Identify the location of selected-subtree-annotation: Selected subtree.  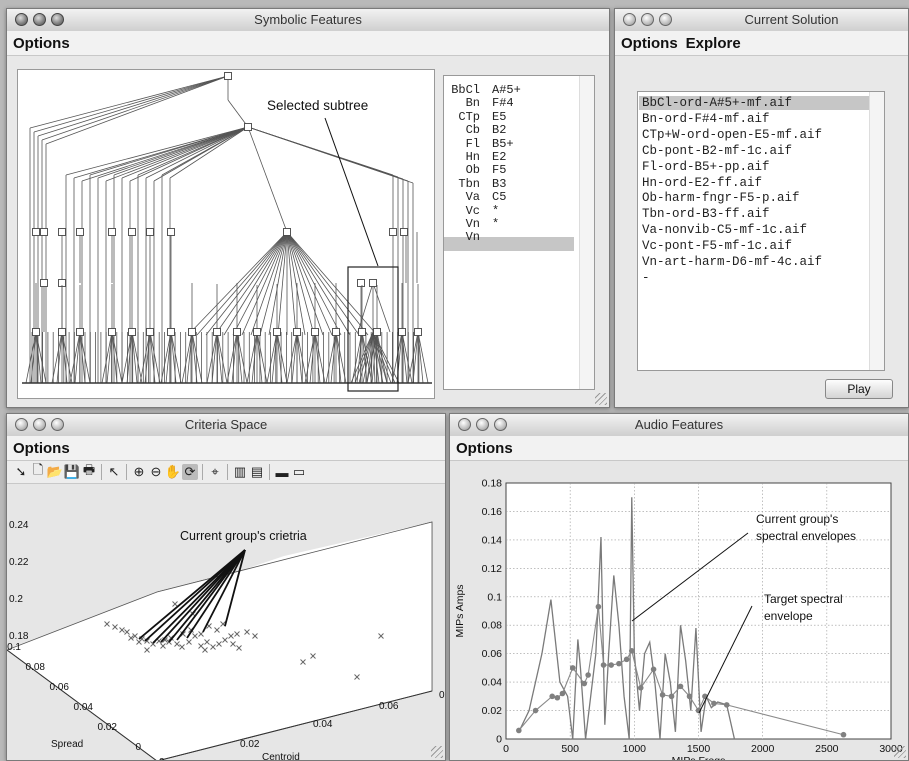
(318, 105).